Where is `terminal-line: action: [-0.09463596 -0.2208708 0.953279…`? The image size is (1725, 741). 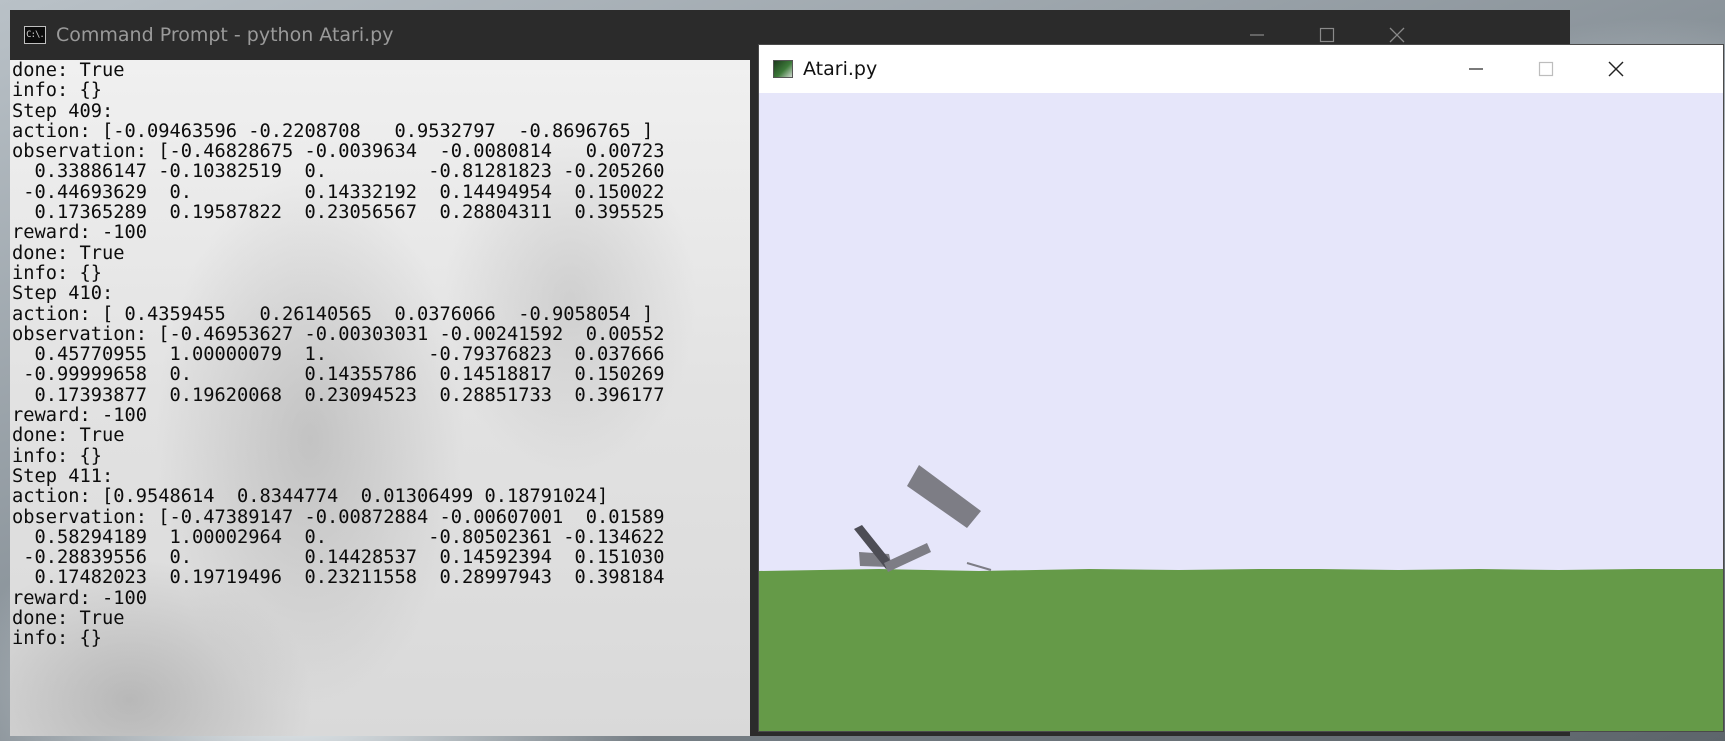
terminal-line: action: [-0.09463596 -0.2208708 0.953279… is located at coordinates (333, 131).